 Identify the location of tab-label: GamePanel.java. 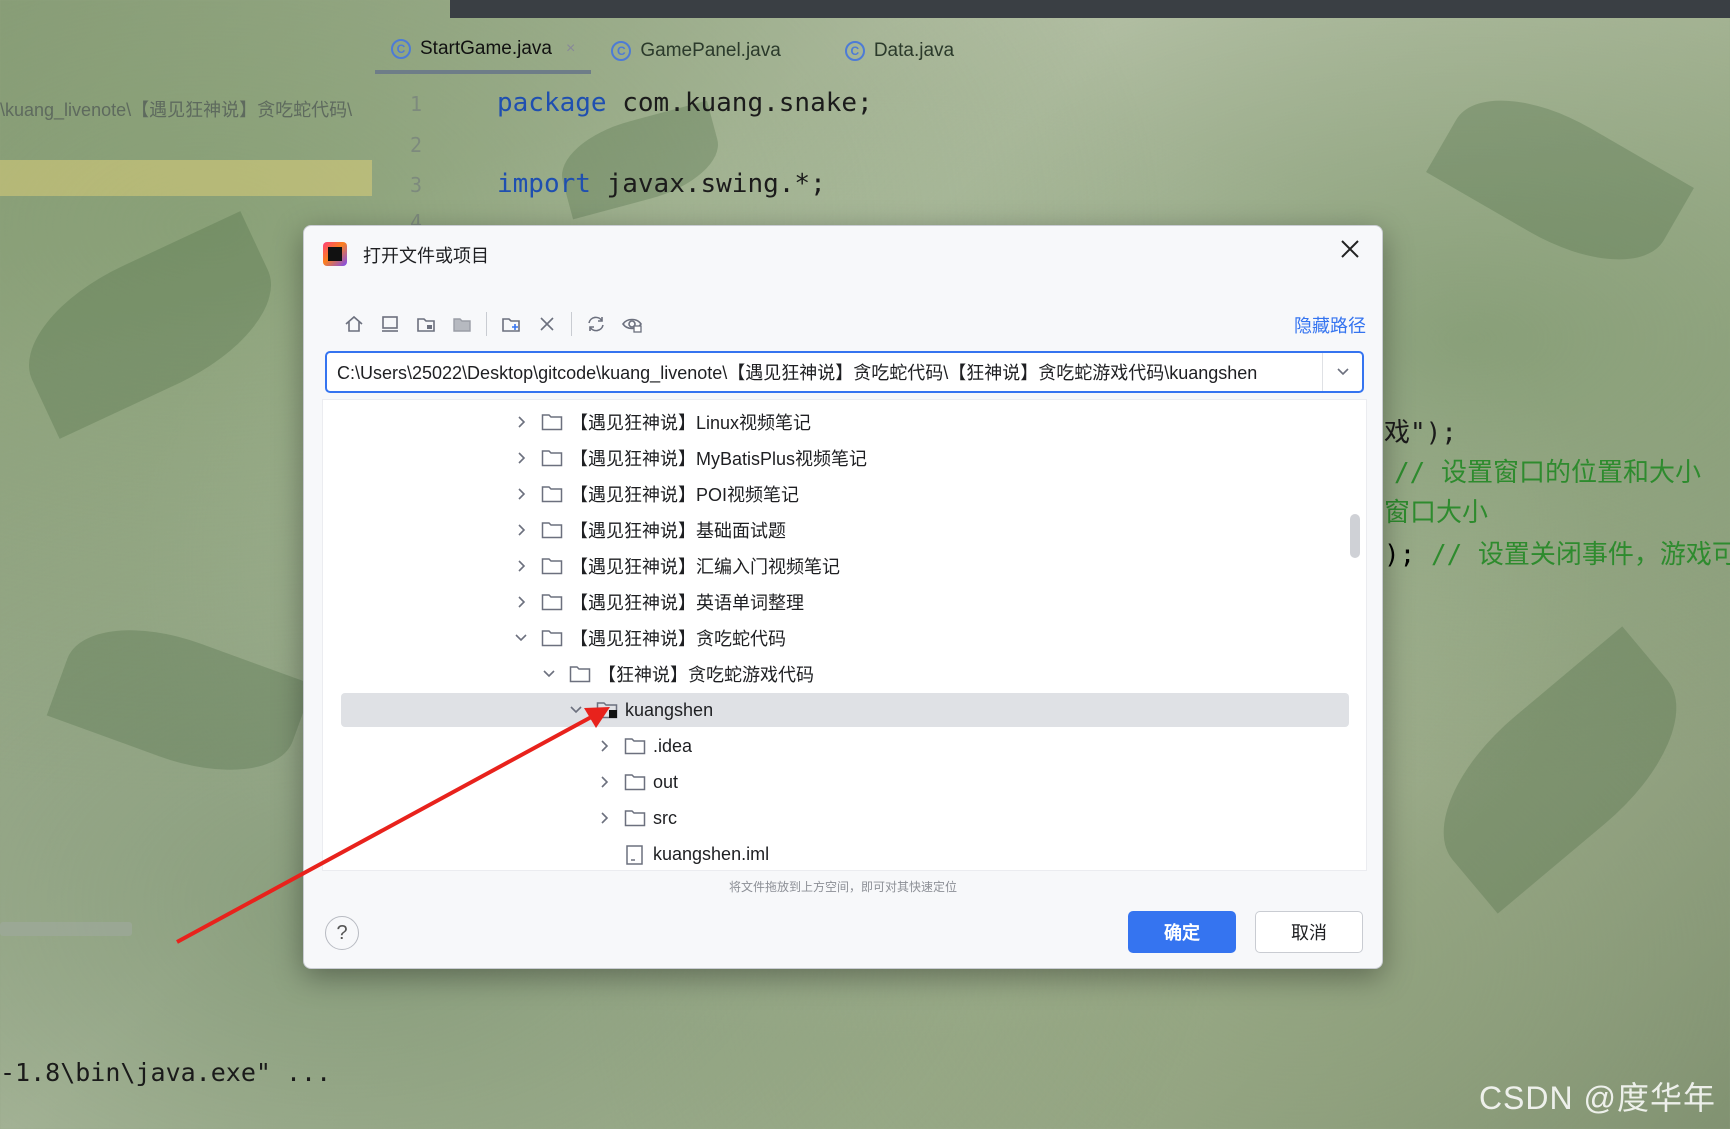
(710, 50).